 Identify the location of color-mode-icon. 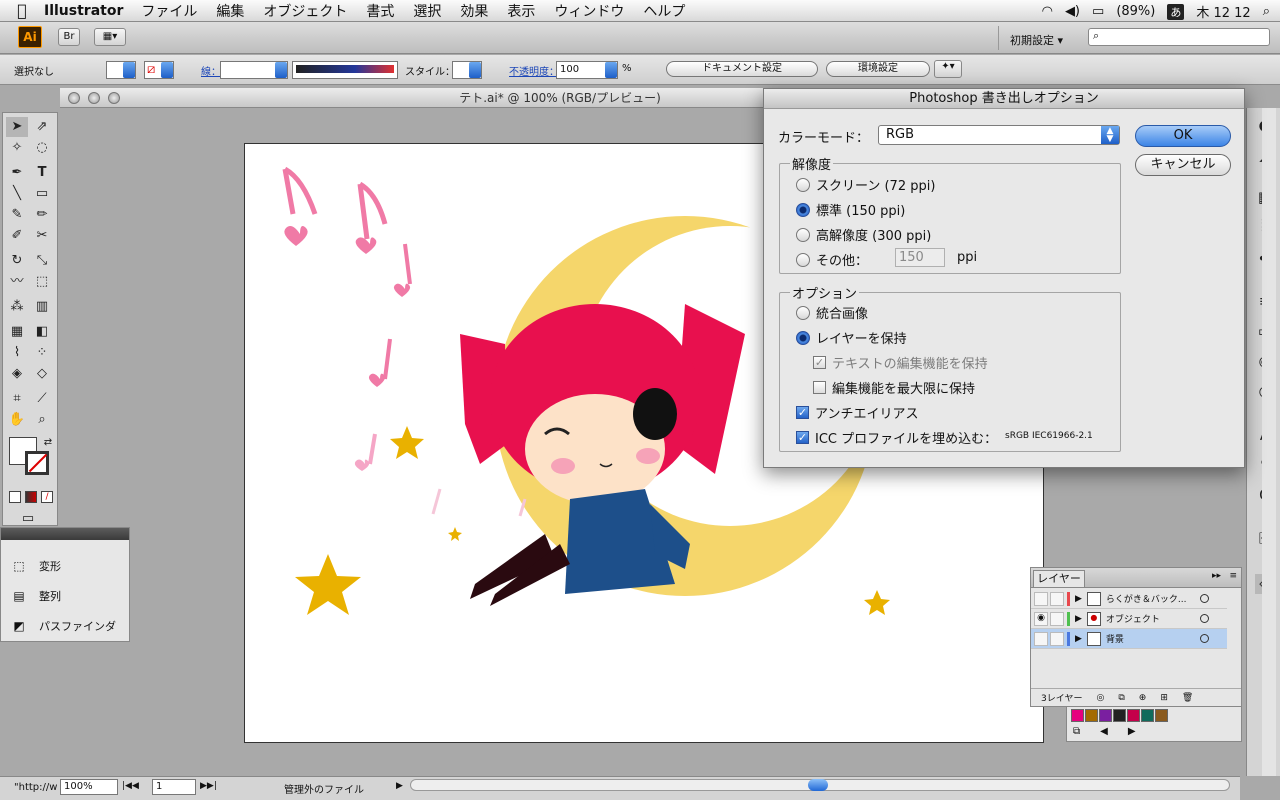
(15, 497).